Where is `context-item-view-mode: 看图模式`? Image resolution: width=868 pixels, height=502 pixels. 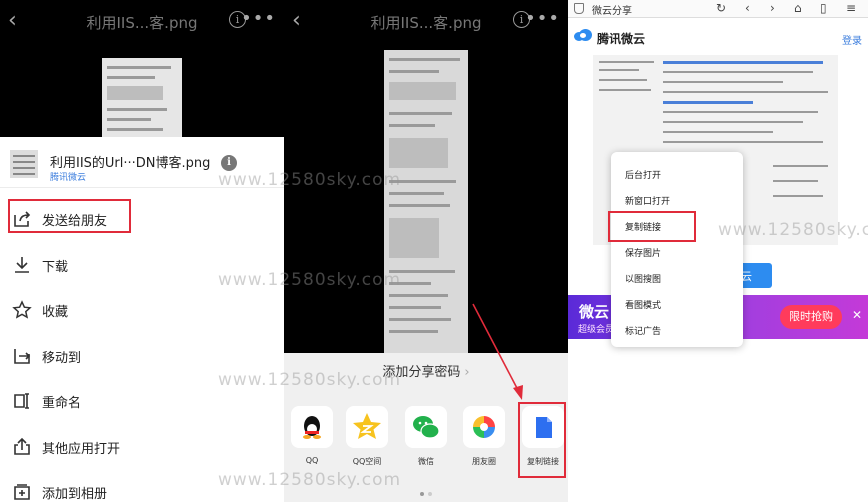
context-item-view-mode: 看图模式 is located at coordinates (643, 304).